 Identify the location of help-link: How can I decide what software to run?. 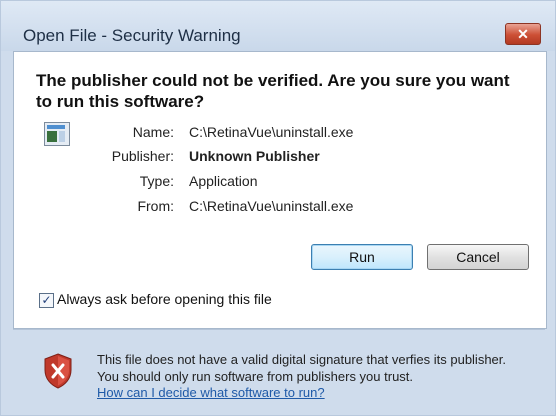
(211, 392).